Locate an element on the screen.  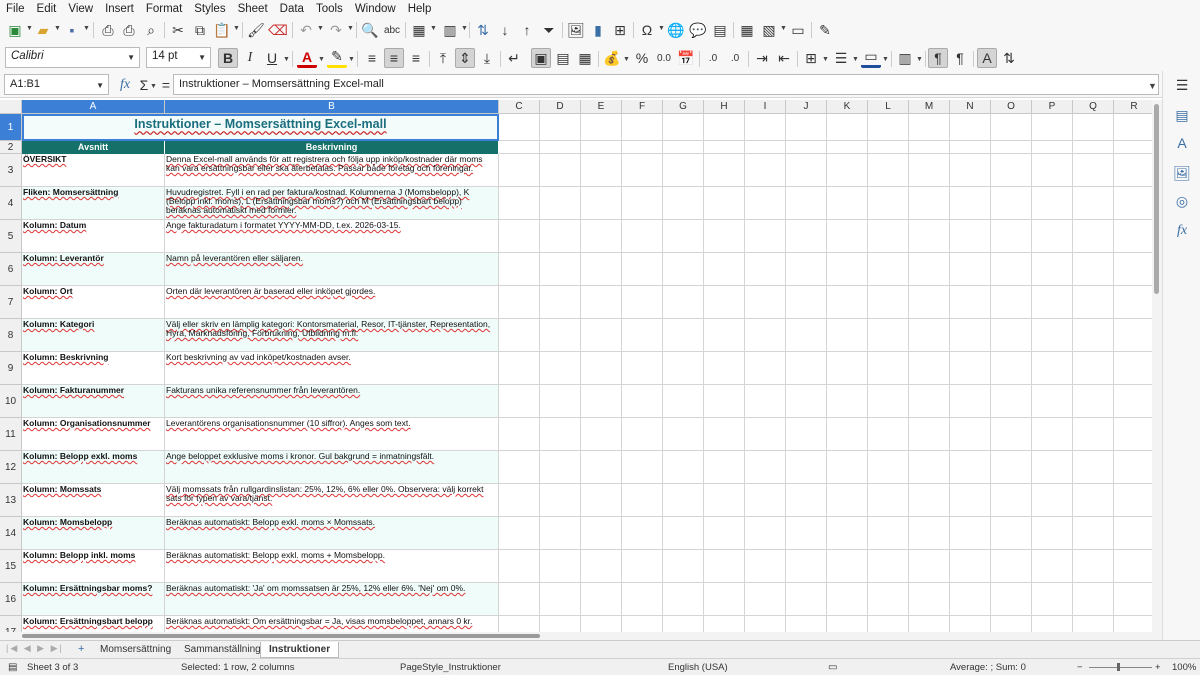
column-header-p: P is located at coordinates (1052, 107).